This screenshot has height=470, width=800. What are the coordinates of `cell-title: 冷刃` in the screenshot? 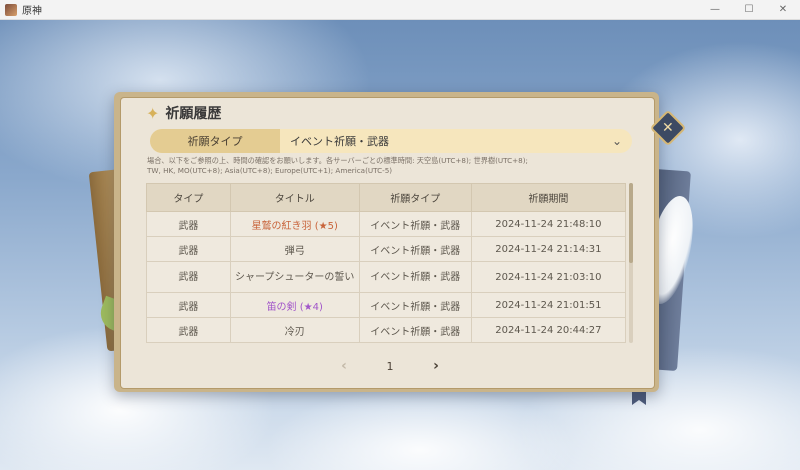 It's located at (294, 330).